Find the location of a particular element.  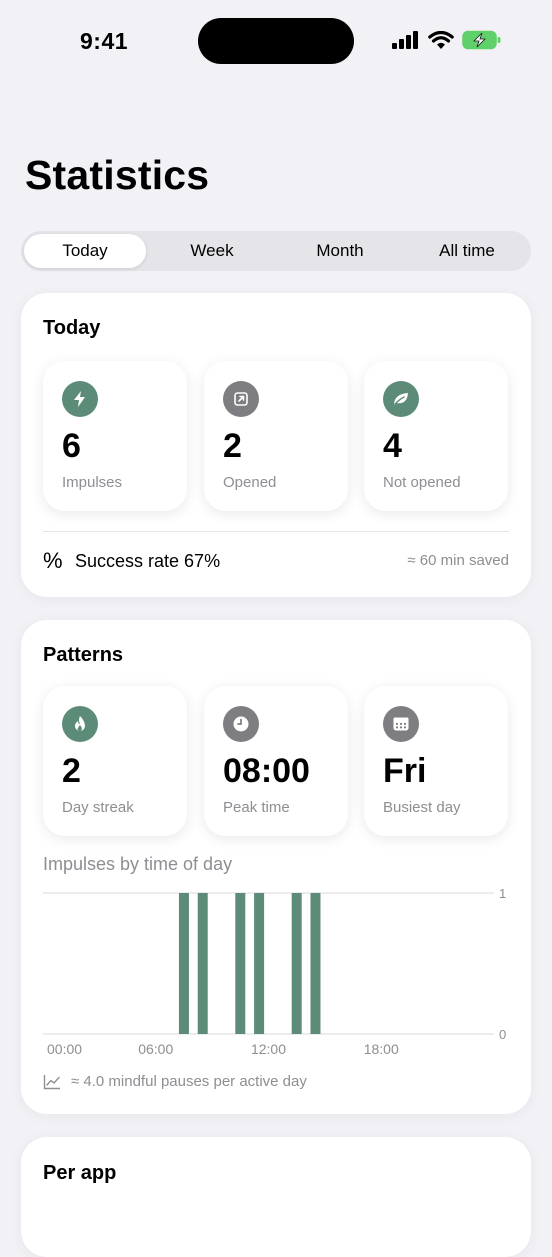

tab-all-time: All time is located at coordinates (467, 251).